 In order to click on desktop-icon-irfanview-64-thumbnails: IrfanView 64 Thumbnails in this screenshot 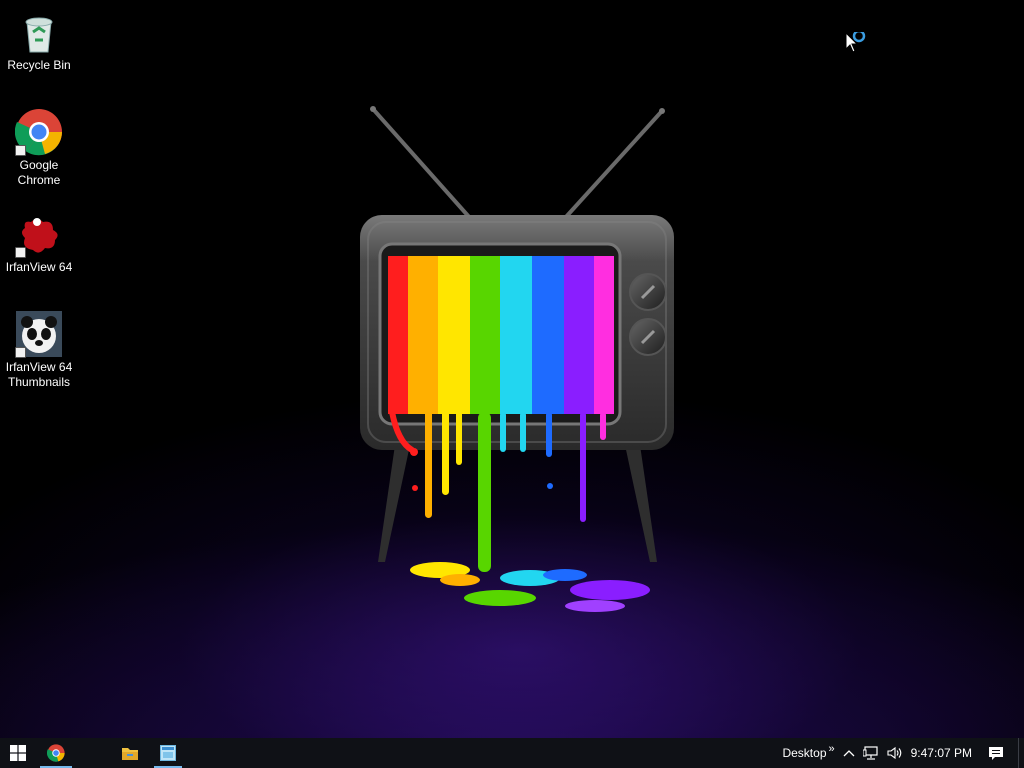, I will do `click(39, 350)`.